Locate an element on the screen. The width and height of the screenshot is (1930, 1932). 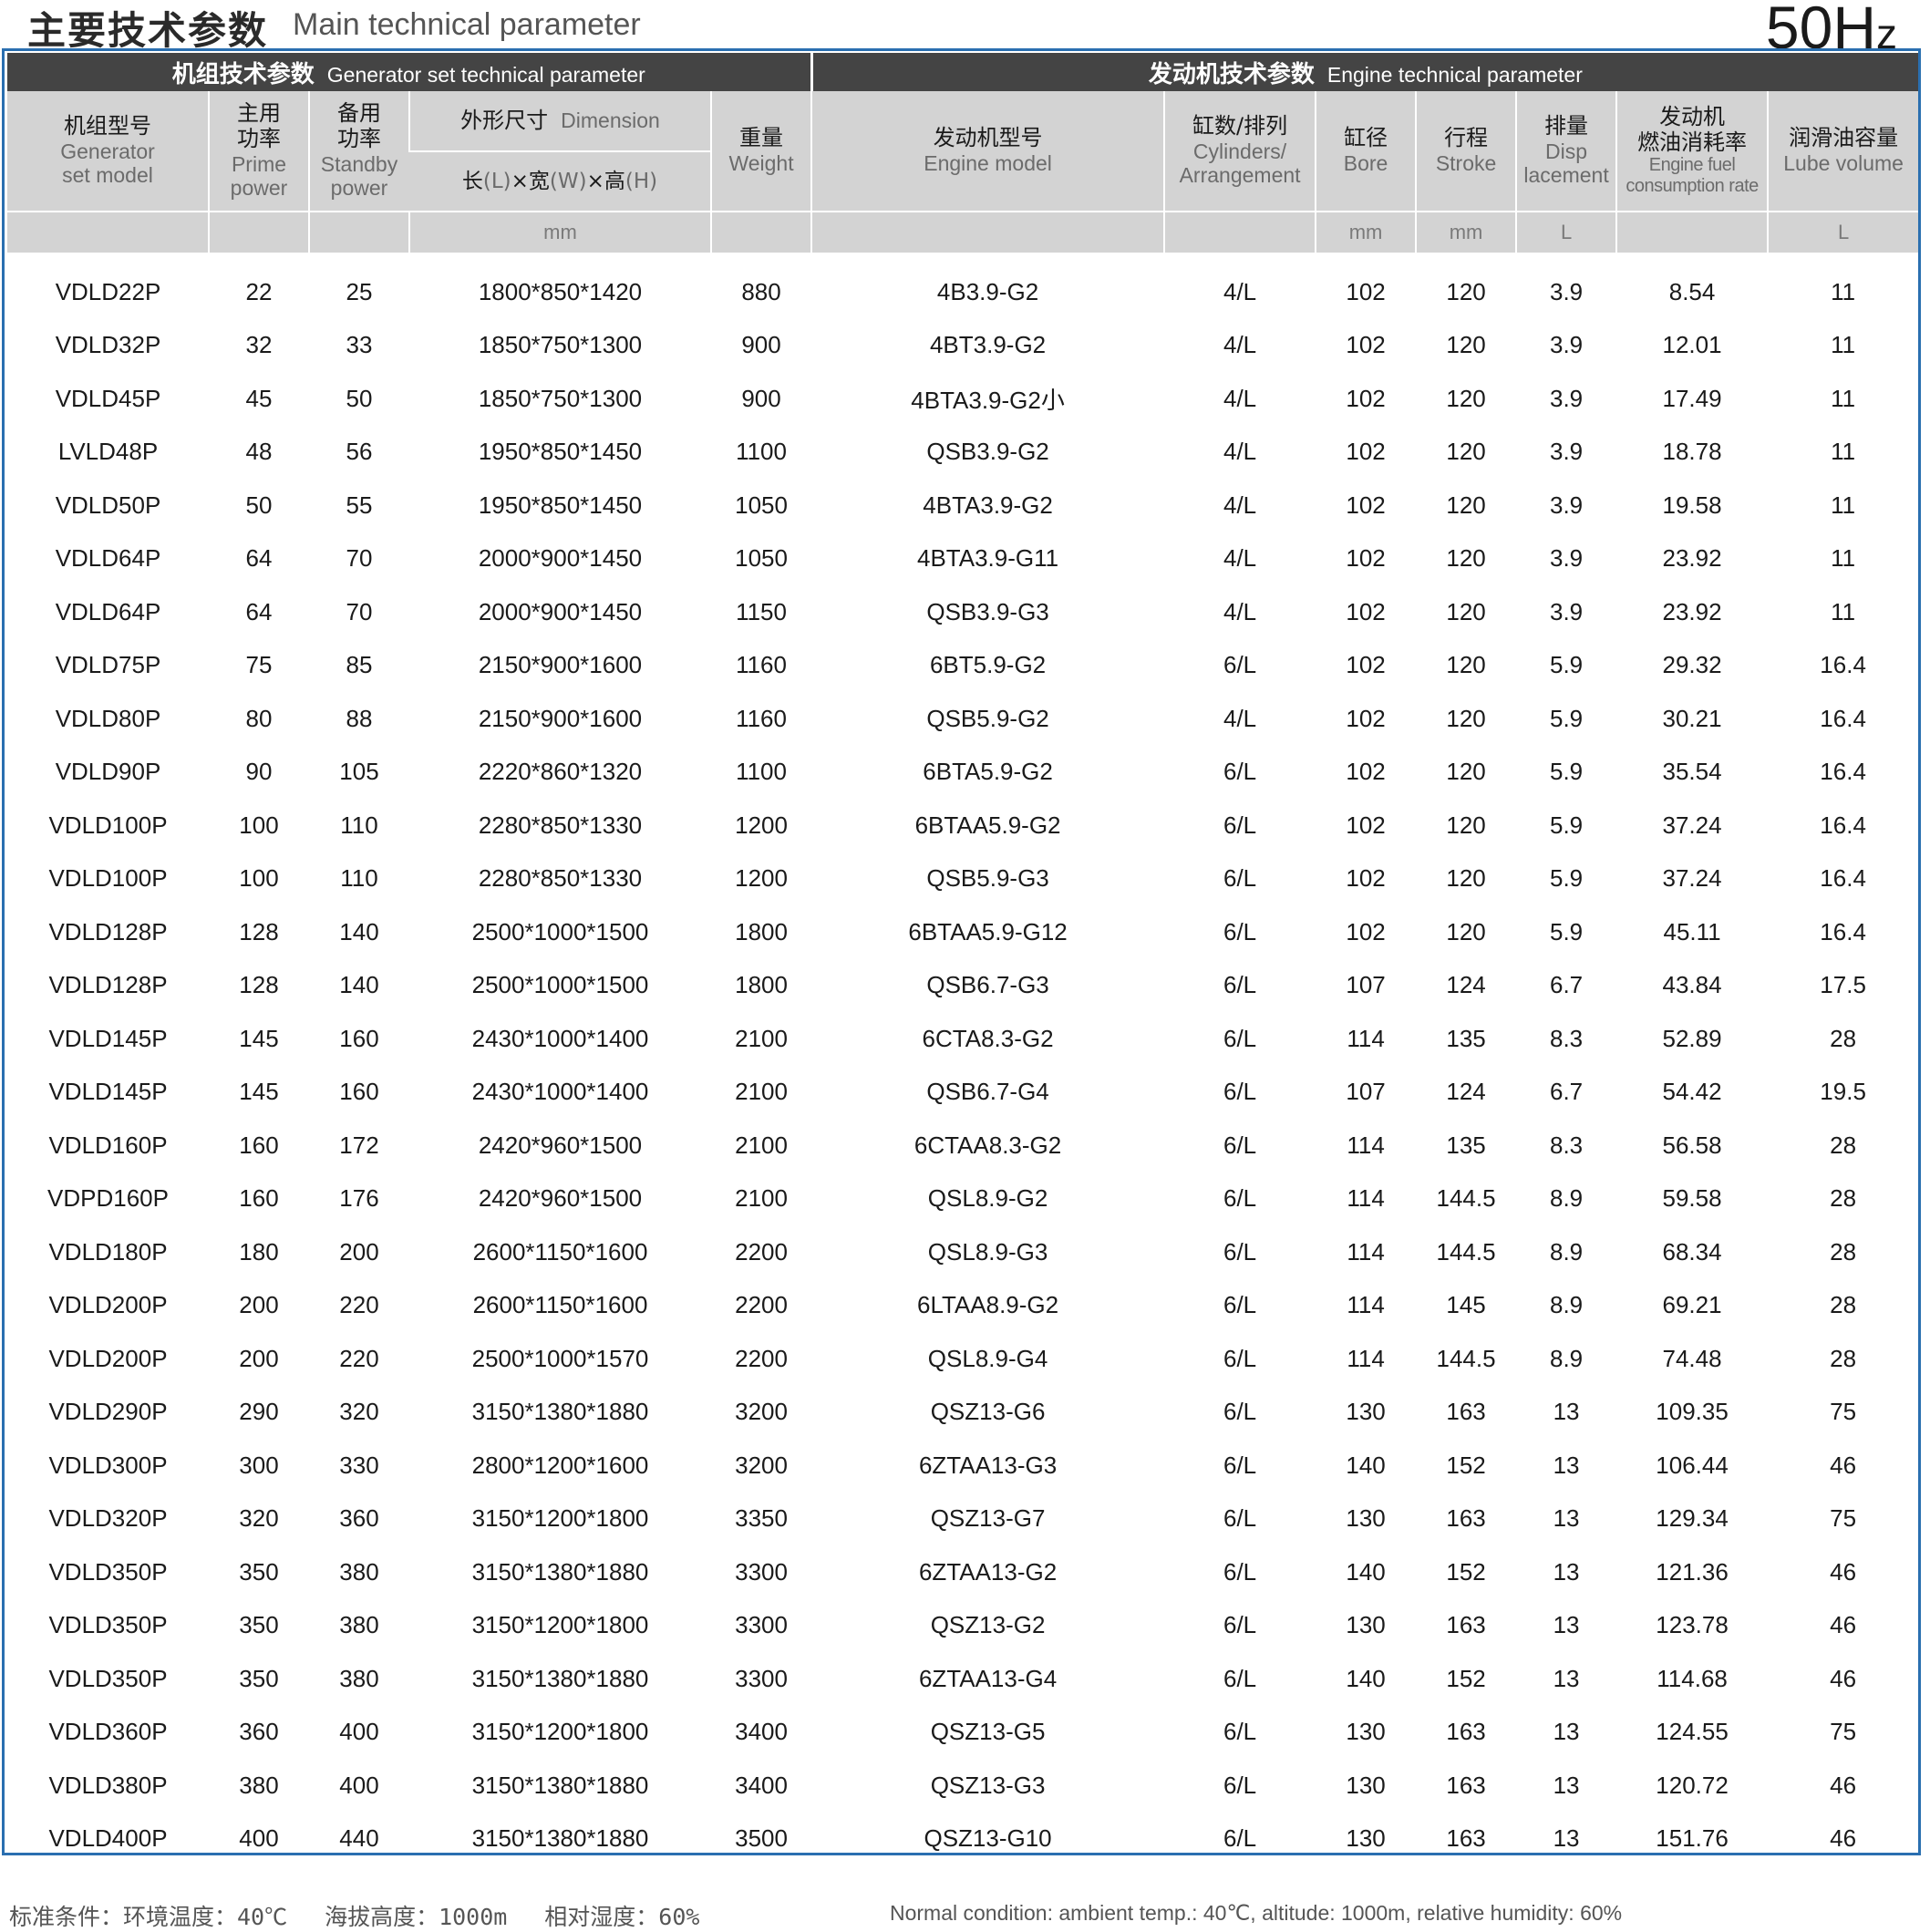
cell-fuel-consumption: 121.36 is located at coordinates (1692, 1572).